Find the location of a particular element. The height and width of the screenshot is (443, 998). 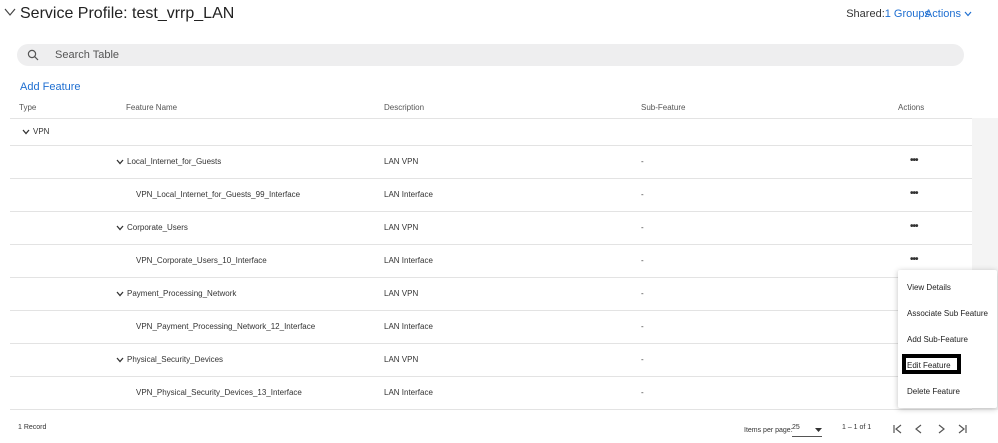

column-header-sub-feature: Sub-Feature is located at coordinates (663, 107).